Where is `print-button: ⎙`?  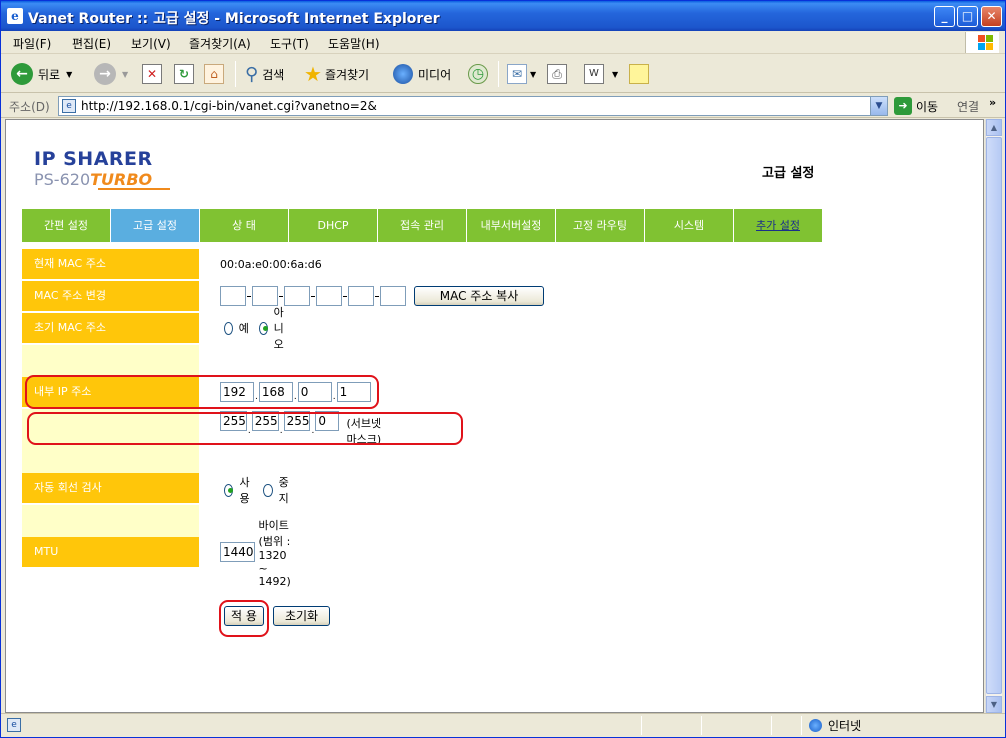 print-button: ⎙ is located at coordinates (557, 74).